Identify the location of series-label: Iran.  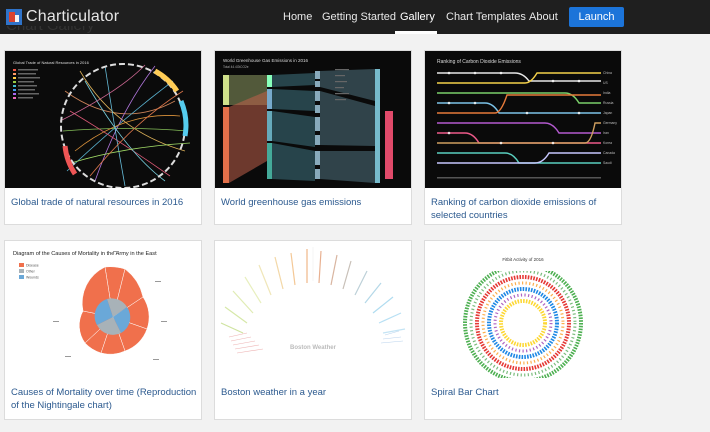
(606, 133).